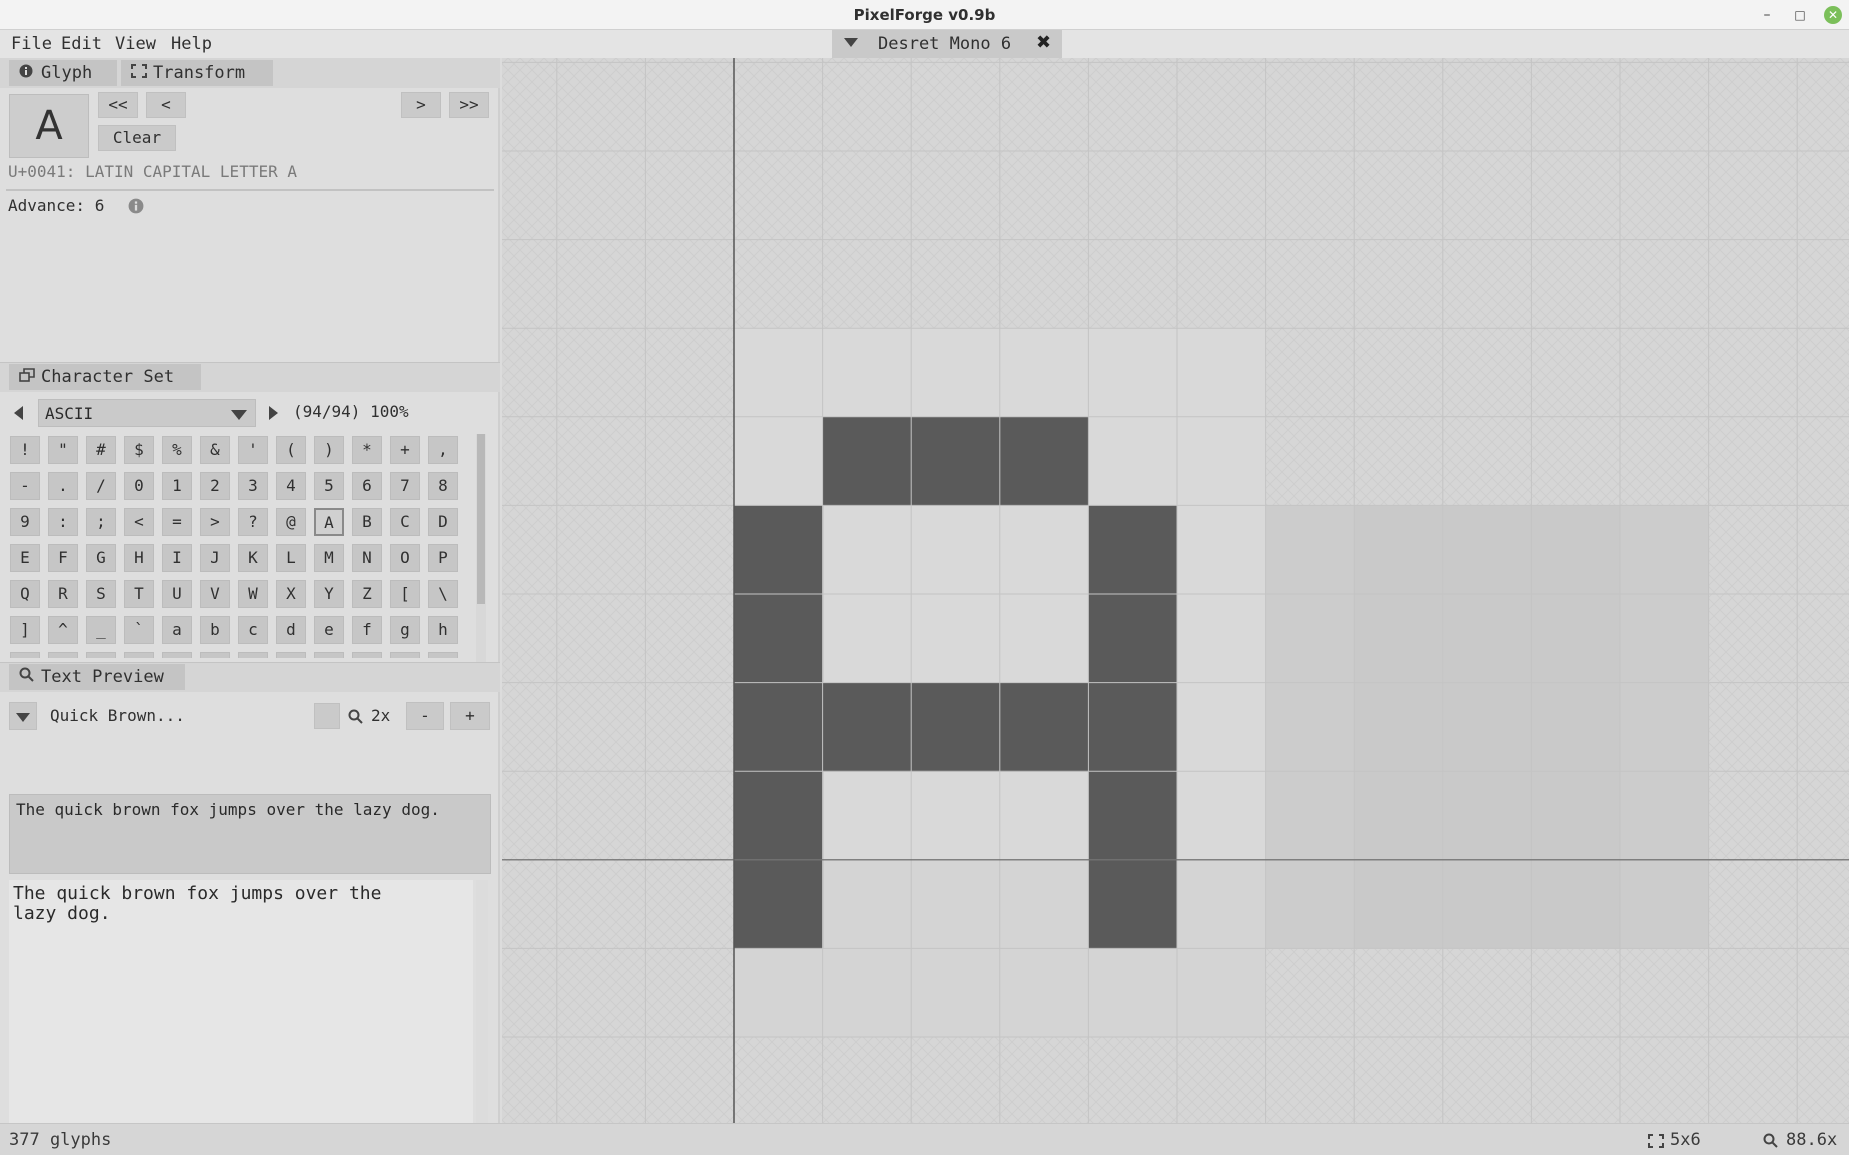 Image resolution: width=1849 pixels, height=1155 pixels. What do you see at coordinates (139, 522) in the screenshot?
I see `char-cell: <` at bounding box center [139, 522].